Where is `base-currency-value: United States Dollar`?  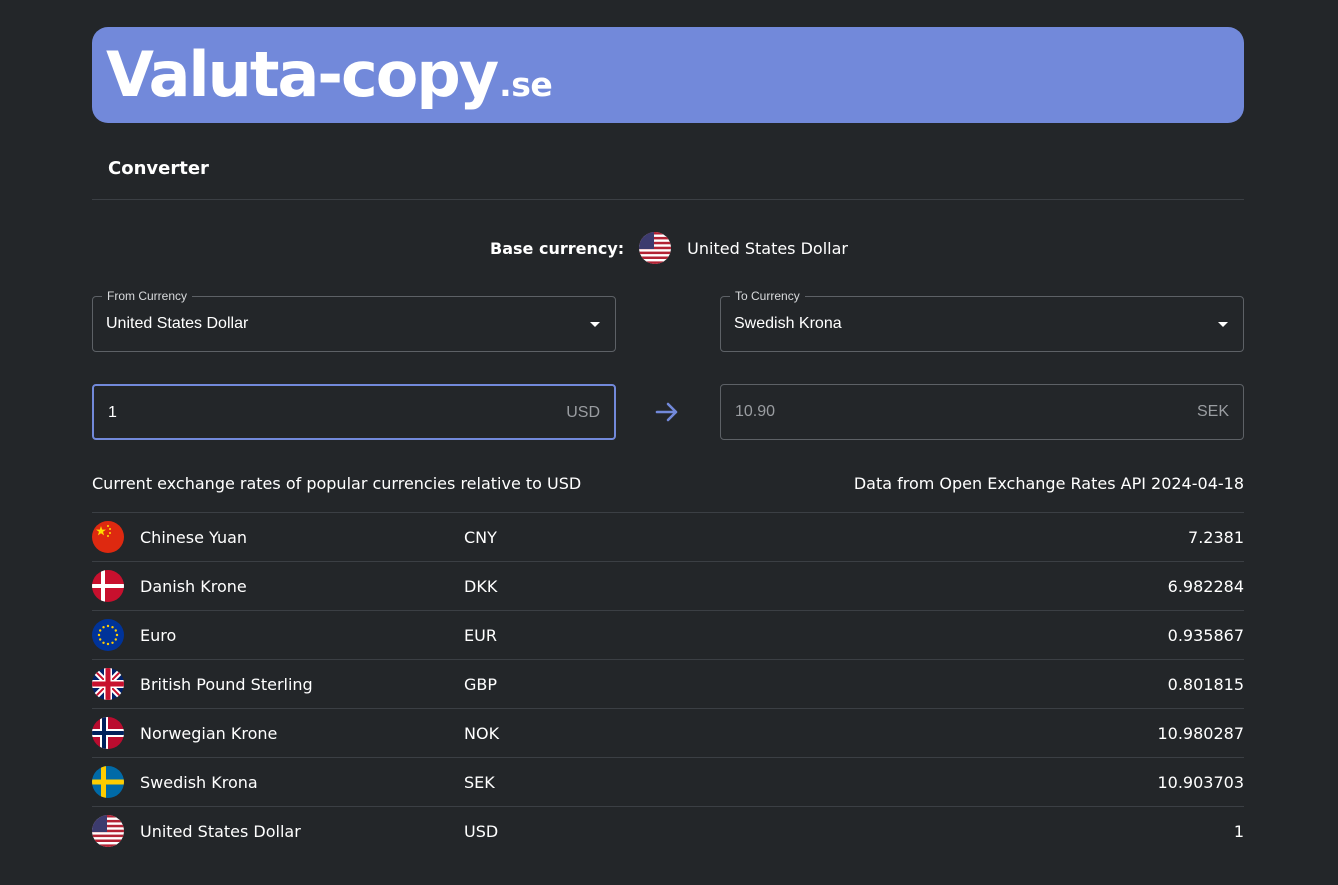
base-currency-value: United States Dollar is located at coordinates (767, 248).